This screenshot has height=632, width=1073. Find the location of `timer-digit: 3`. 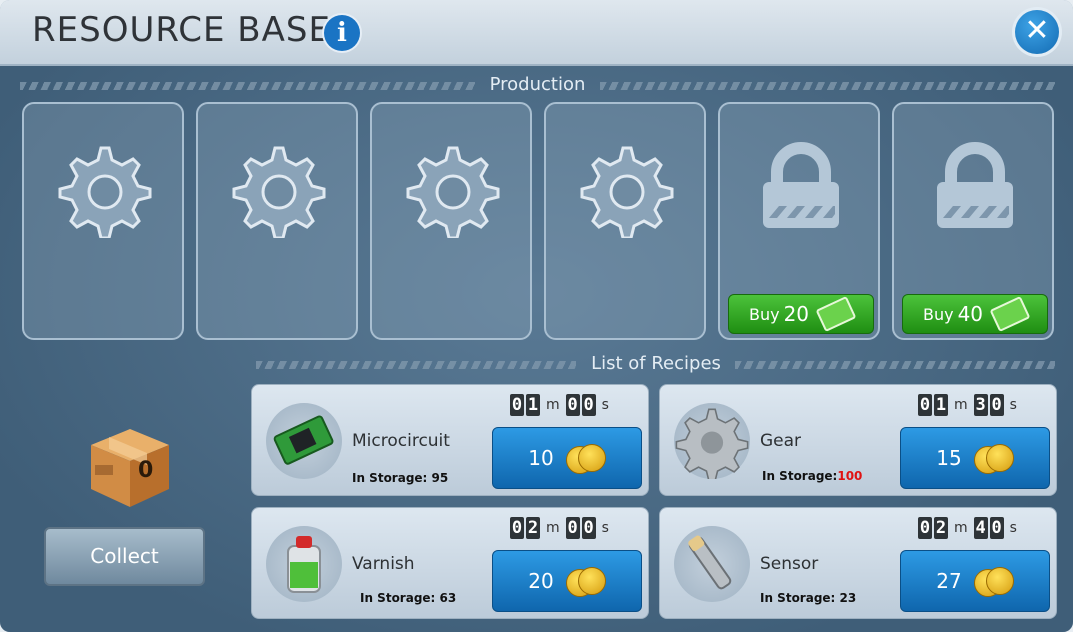

timer-digit: 3 is located at coordinates (980, 405).